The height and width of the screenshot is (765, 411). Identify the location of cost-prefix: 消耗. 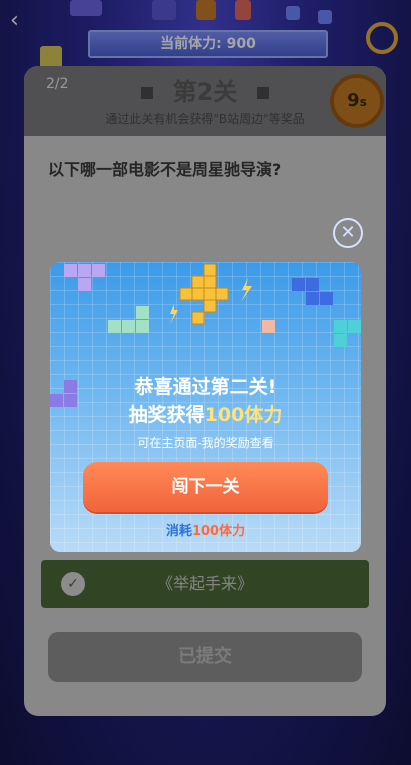
(178, 531).